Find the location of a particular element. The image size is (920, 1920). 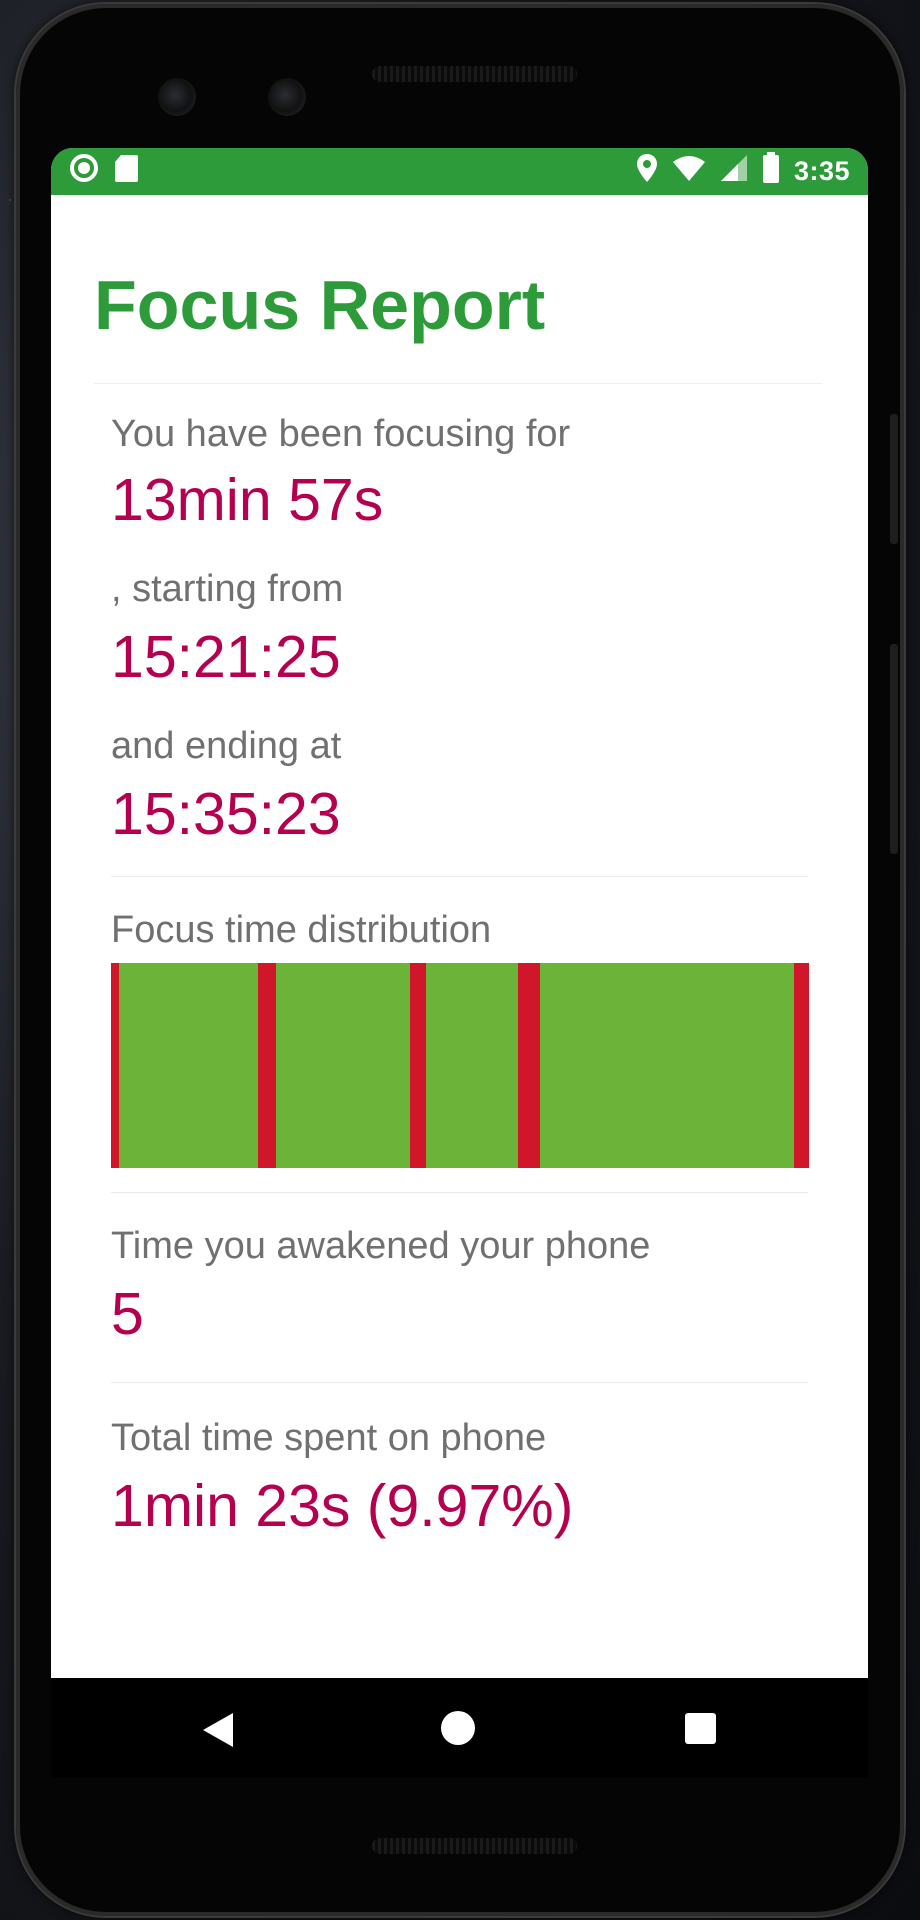

status-bar: 3:35 is located at coordinates (459, 171).